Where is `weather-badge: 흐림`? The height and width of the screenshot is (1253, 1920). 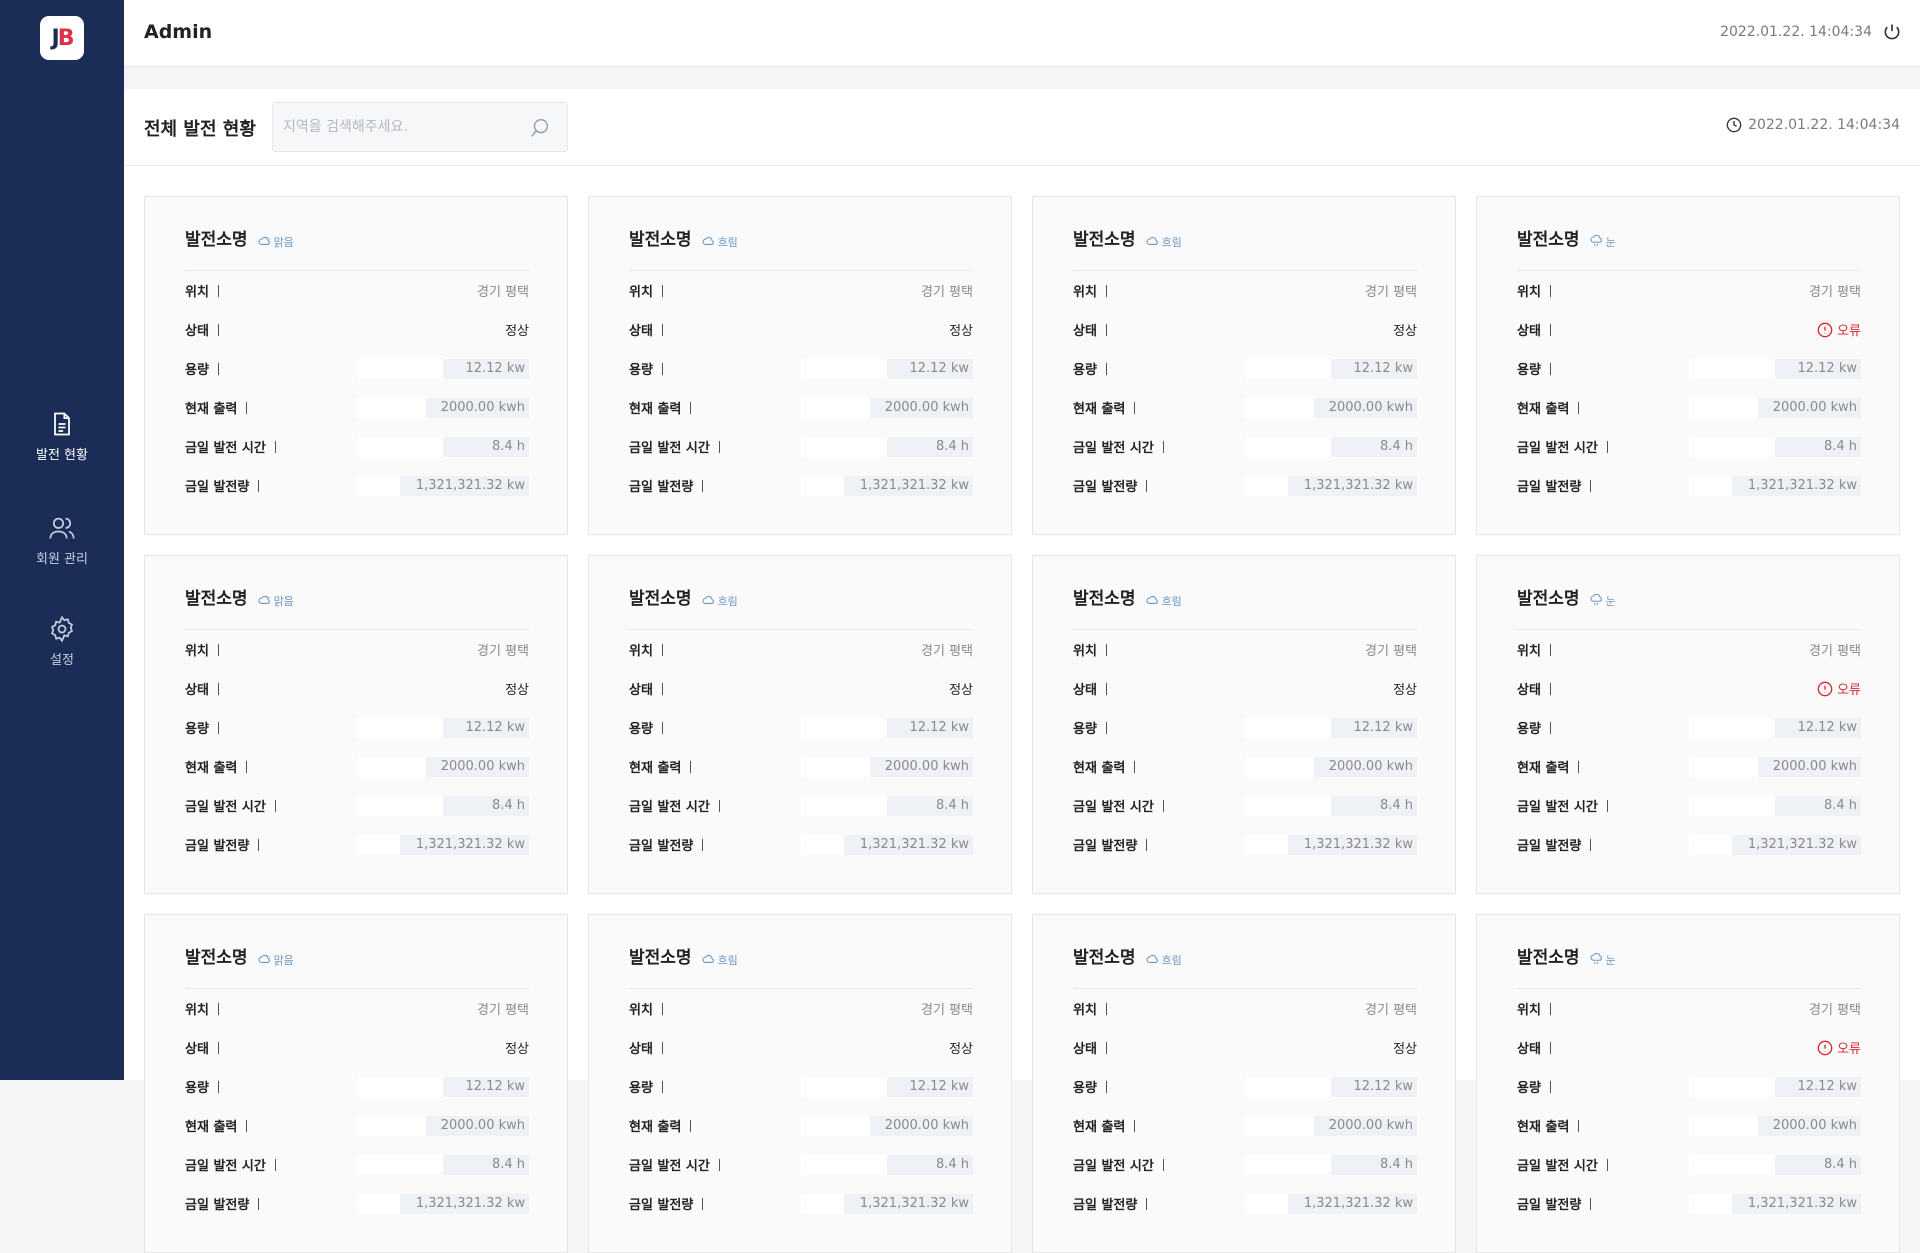 weather-badge: 흐림 is located at coordinates (1164, 601).